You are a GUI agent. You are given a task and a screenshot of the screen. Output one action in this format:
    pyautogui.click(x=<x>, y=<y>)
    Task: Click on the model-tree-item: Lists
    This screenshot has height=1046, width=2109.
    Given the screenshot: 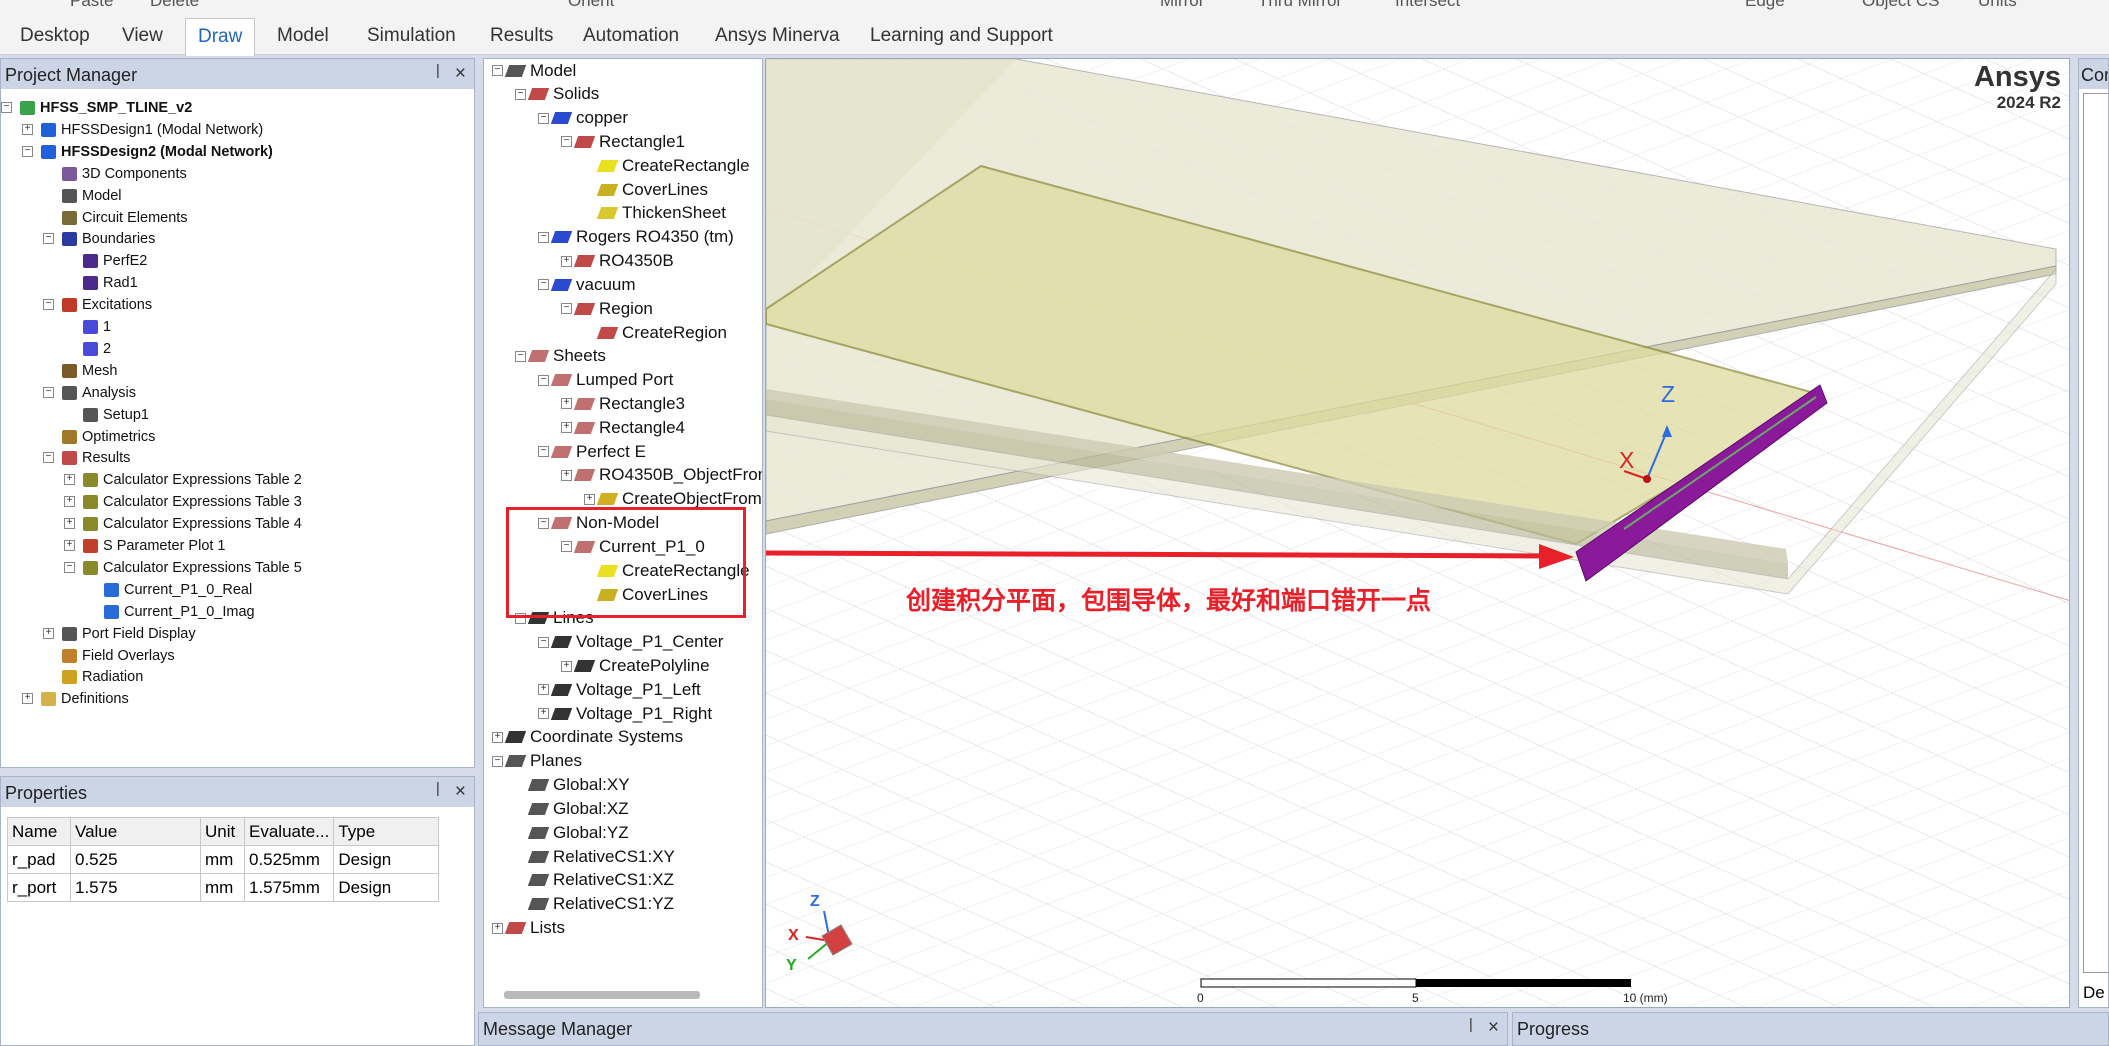 What is the action you would take?
    pyautogui.click(x=534, y=928)
    